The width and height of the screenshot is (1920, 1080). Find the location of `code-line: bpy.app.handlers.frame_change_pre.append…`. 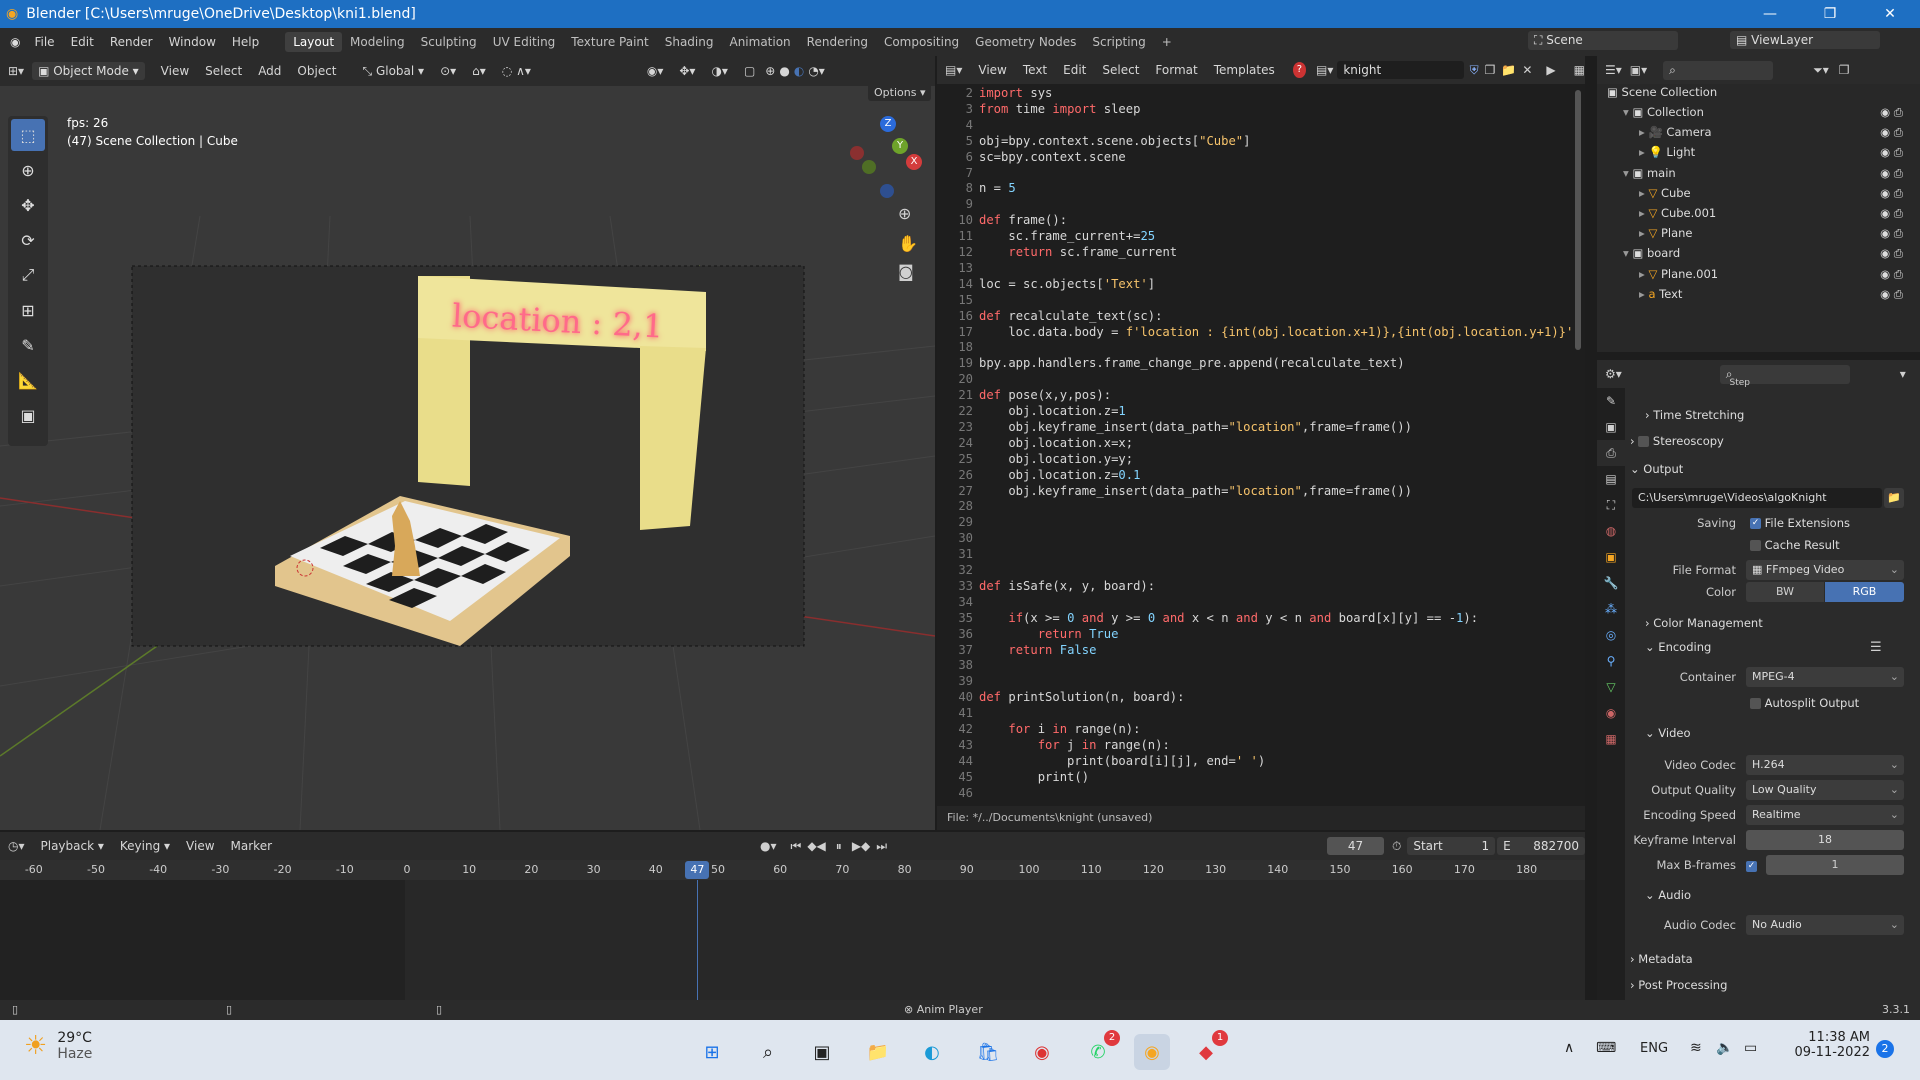

code-line: bpy.app.handlers.frame_change_pre.append… is located at coordinates (1192, 363).